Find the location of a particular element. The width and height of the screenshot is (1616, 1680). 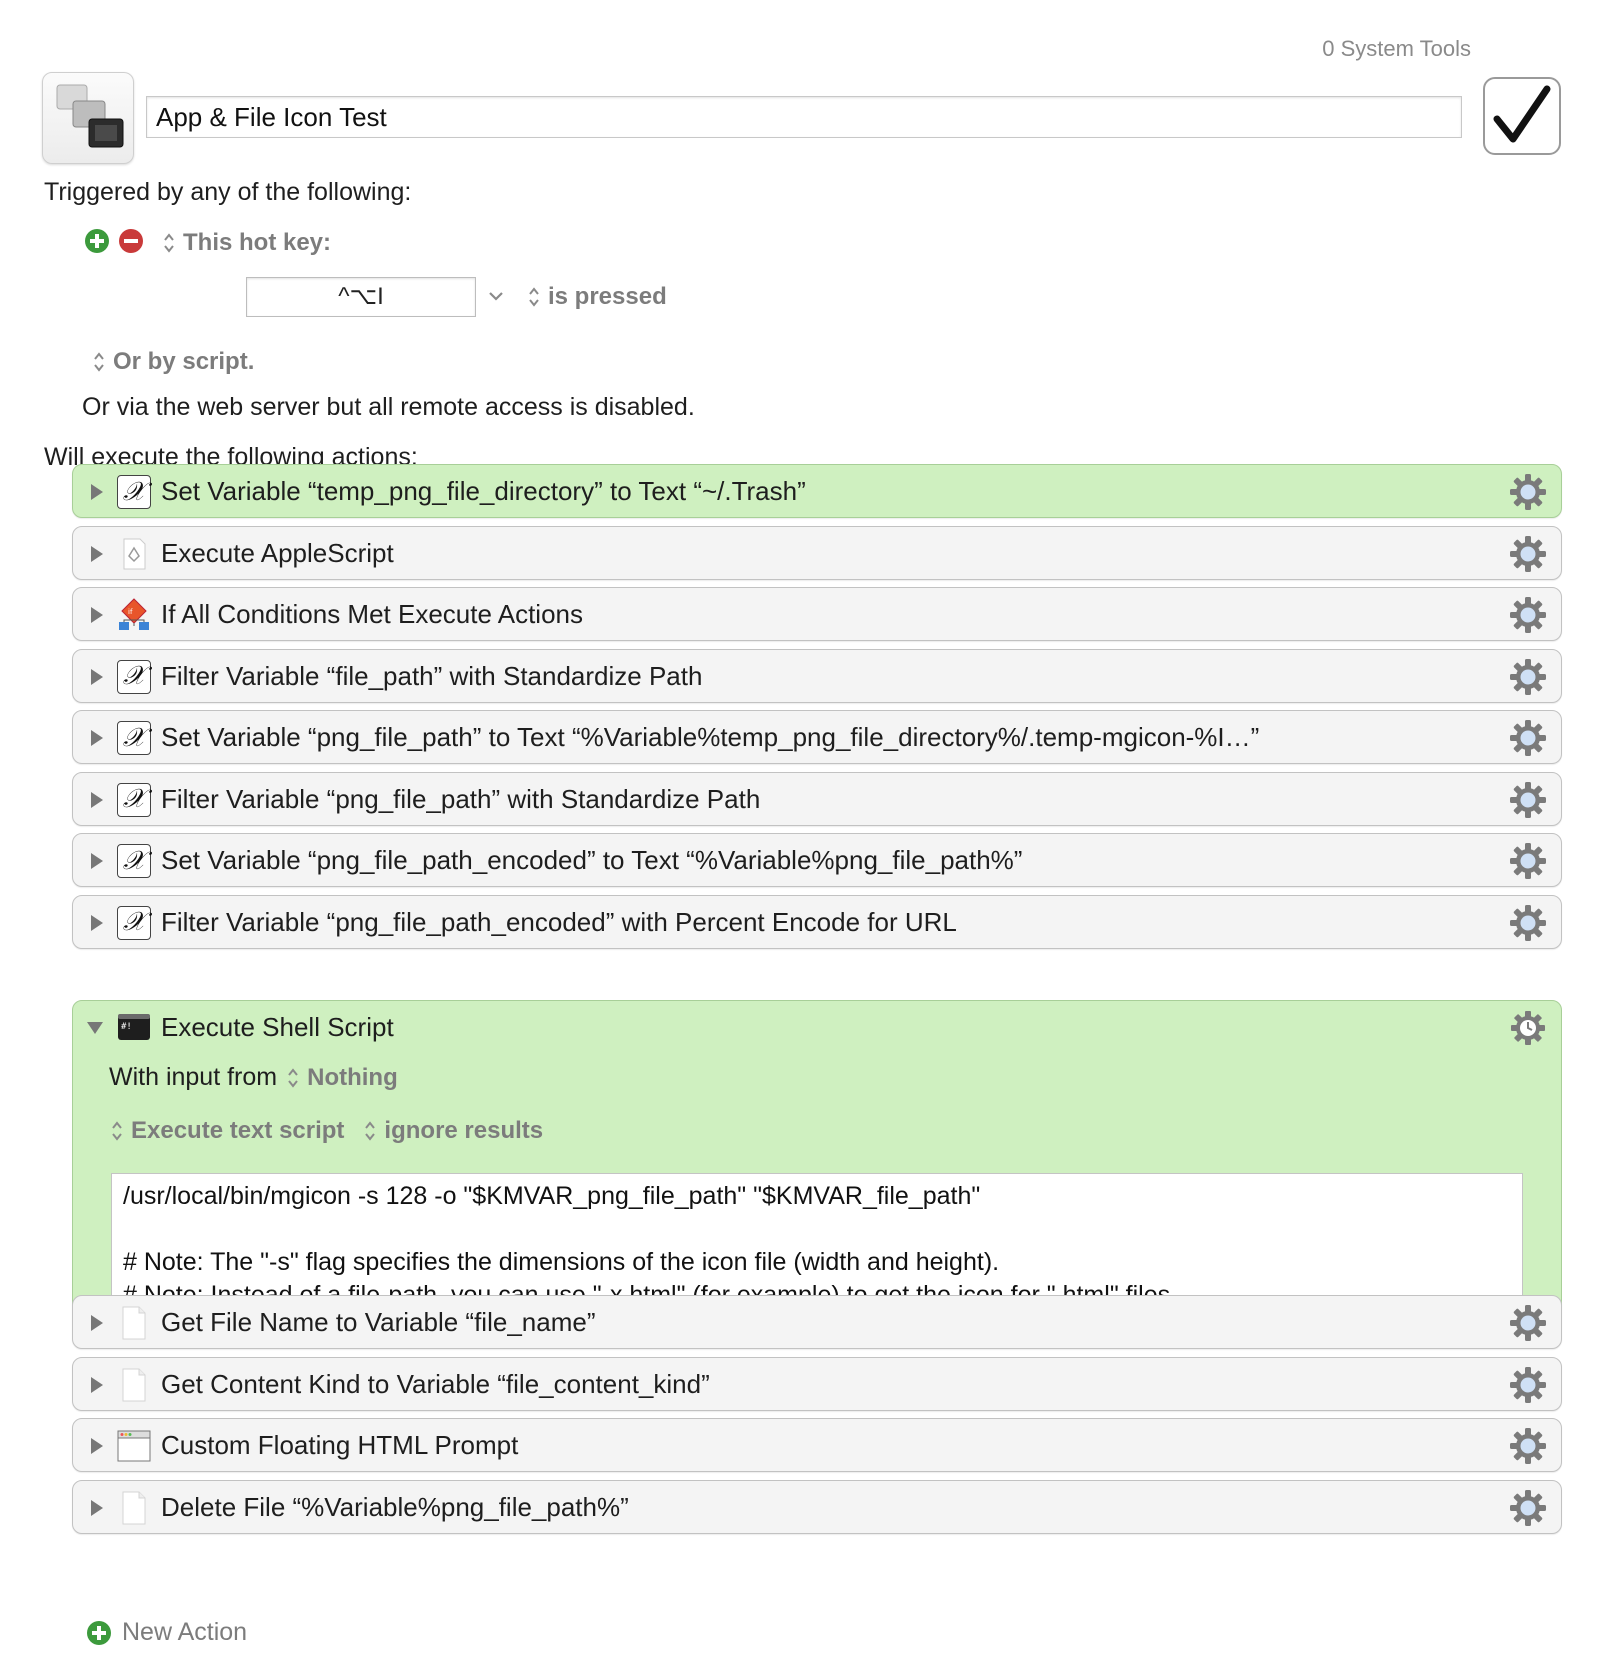

results-handling-select: ignore results is located at coordinates (453, 1131).